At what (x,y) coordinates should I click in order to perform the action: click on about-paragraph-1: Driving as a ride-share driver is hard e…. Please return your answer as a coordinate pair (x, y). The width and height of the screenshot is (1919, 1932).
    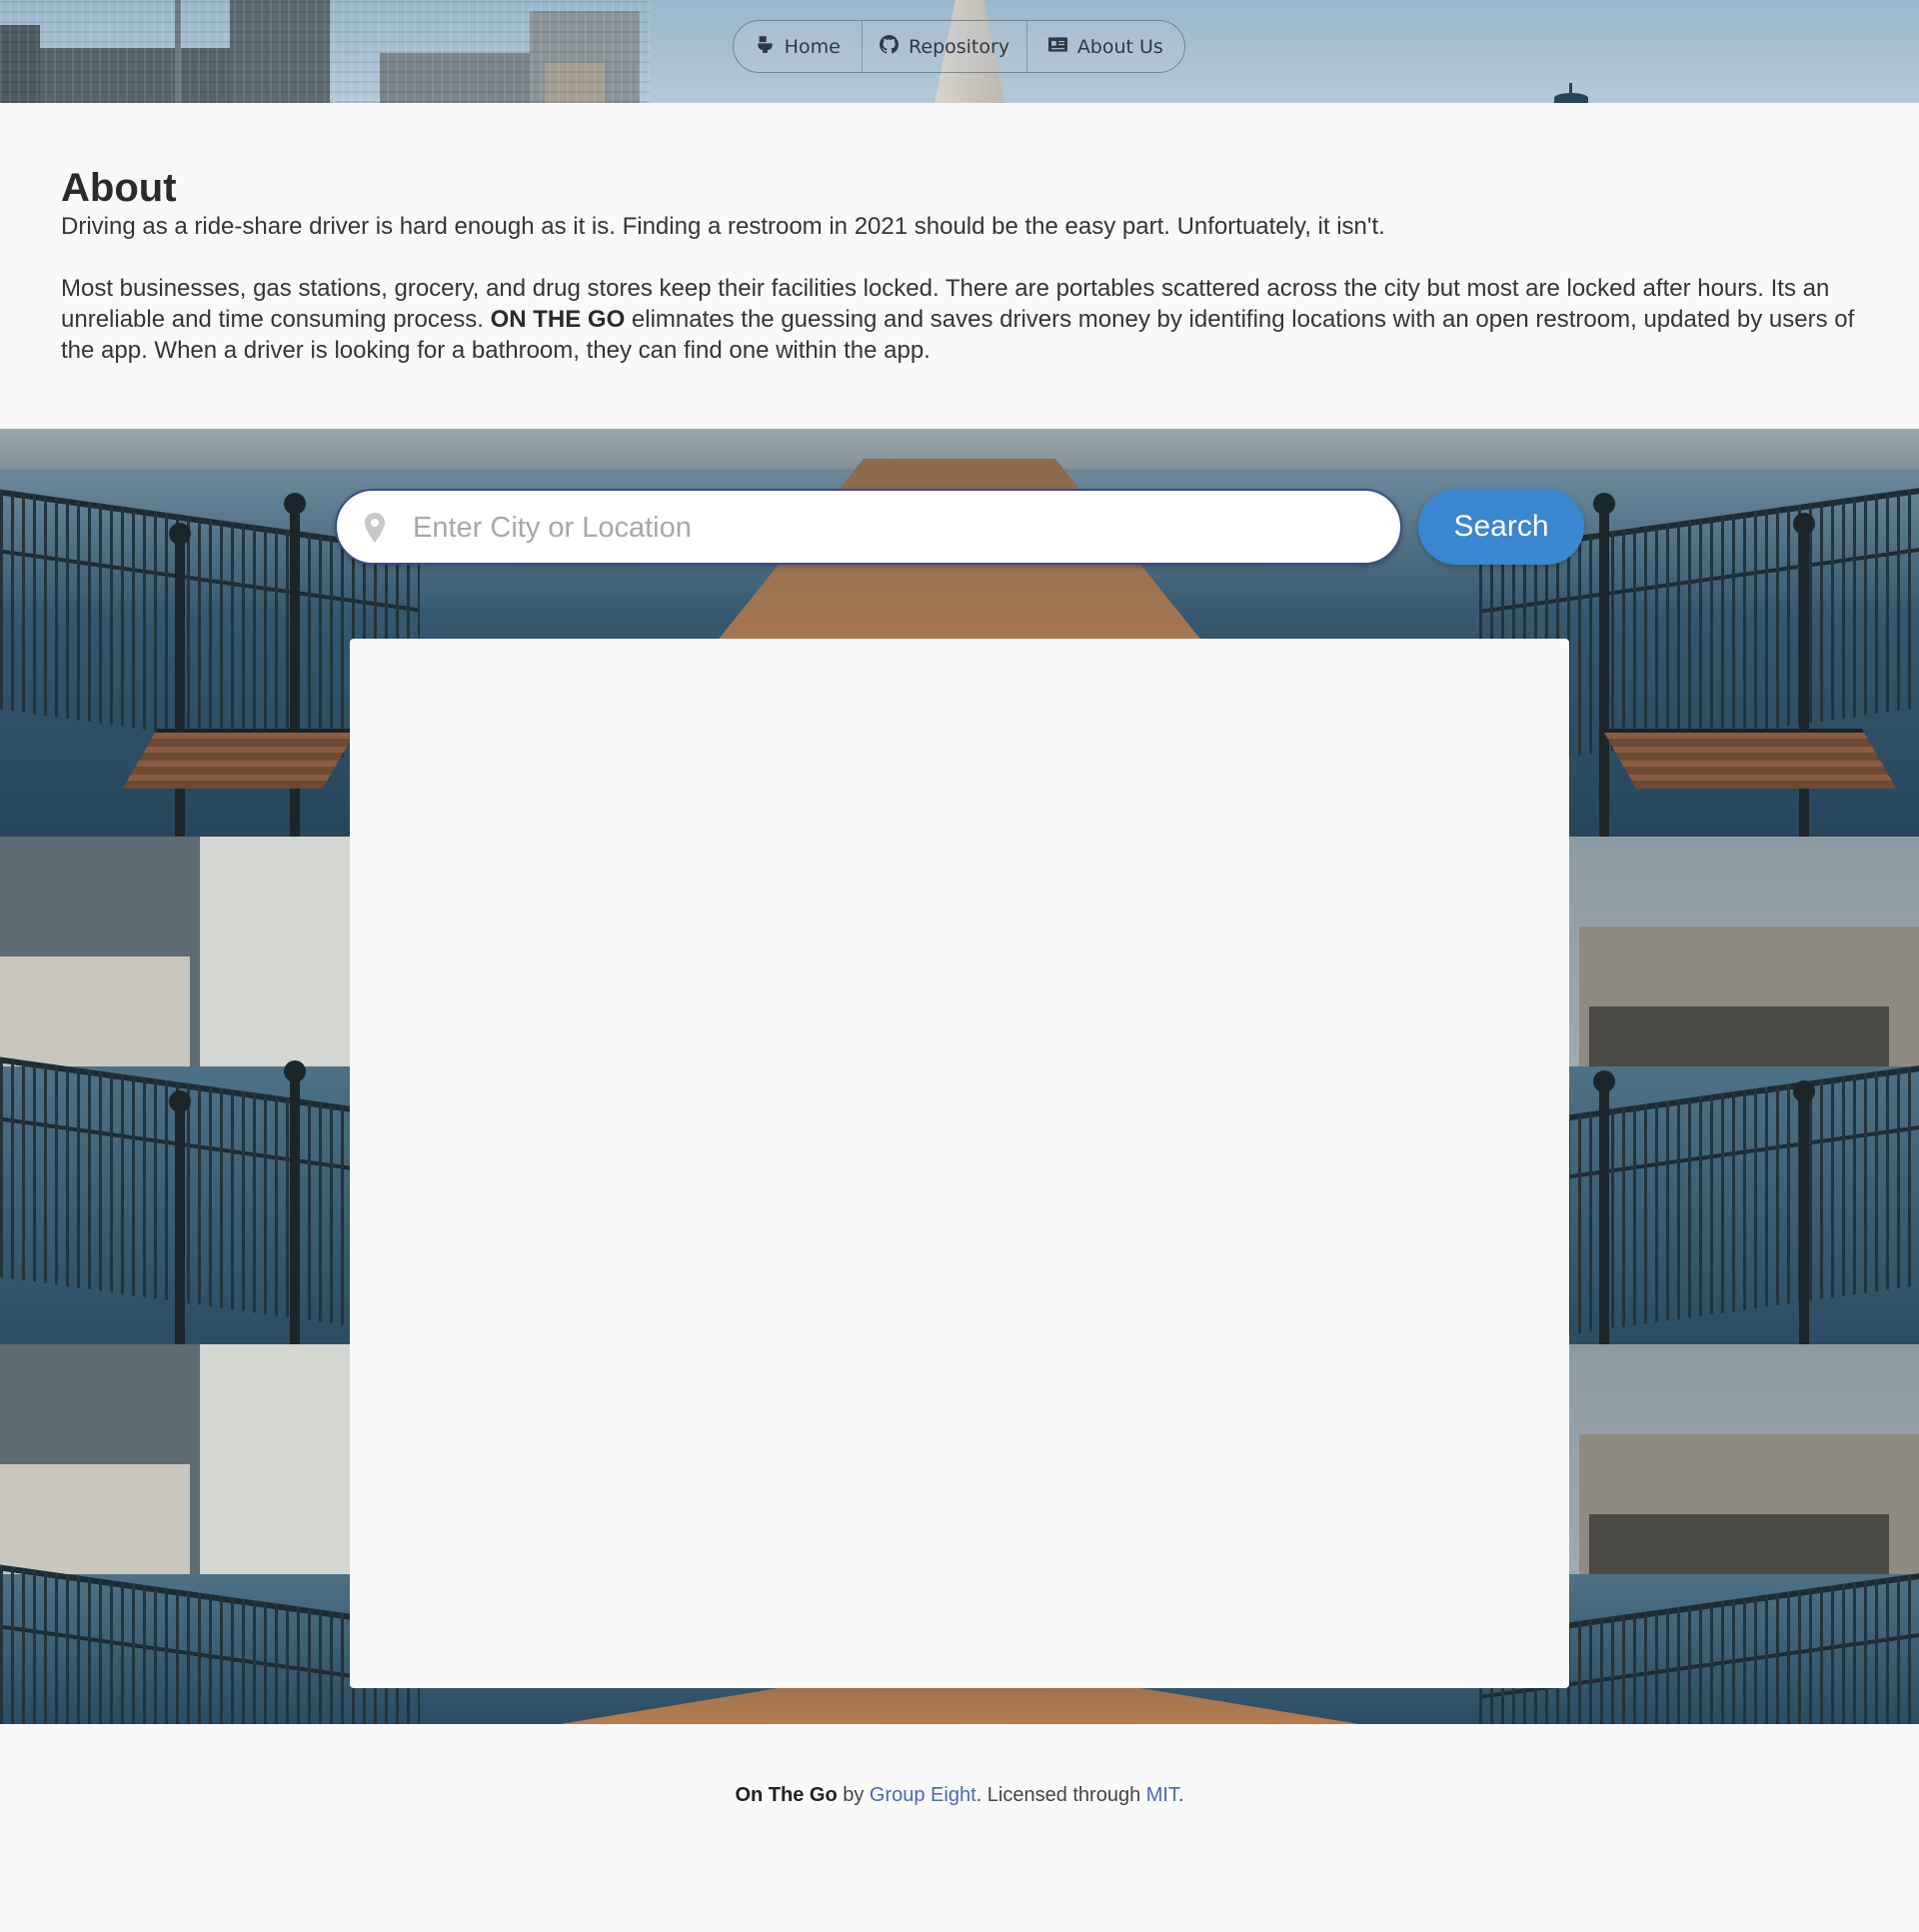
    Looking at the image, I should click on (723, 227).